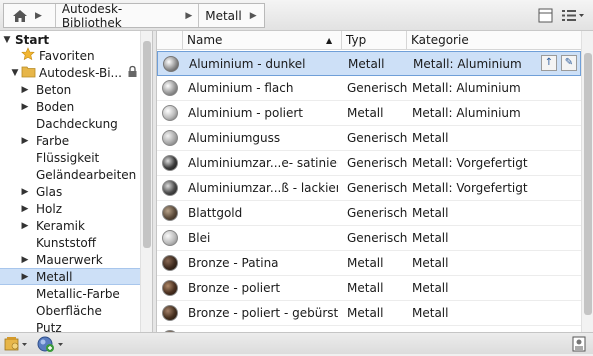 The width and height of the screenshot is (593, 356). Describe the element at coordinates (49, 191) in the screenshot. I see `tree-item-label: Glas` at that location.